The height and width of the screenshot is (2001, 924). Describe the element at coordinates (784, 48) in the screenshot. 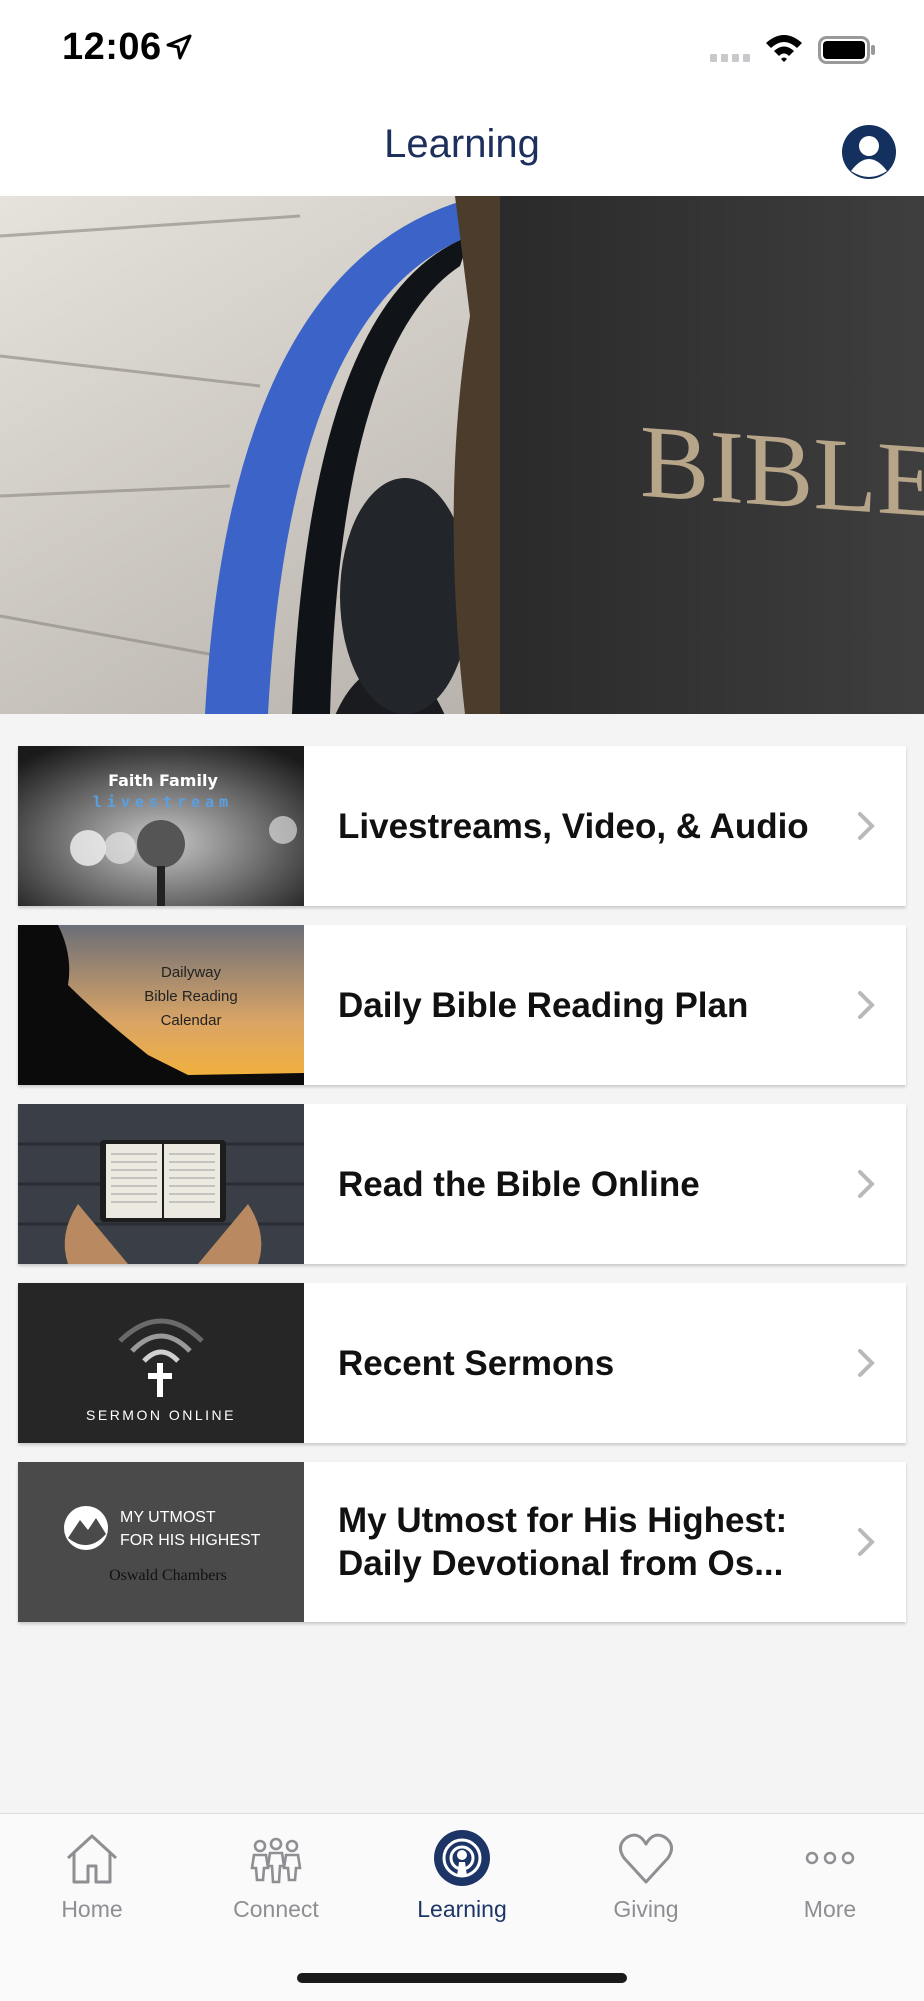

I see `wifi-icon` at that location.